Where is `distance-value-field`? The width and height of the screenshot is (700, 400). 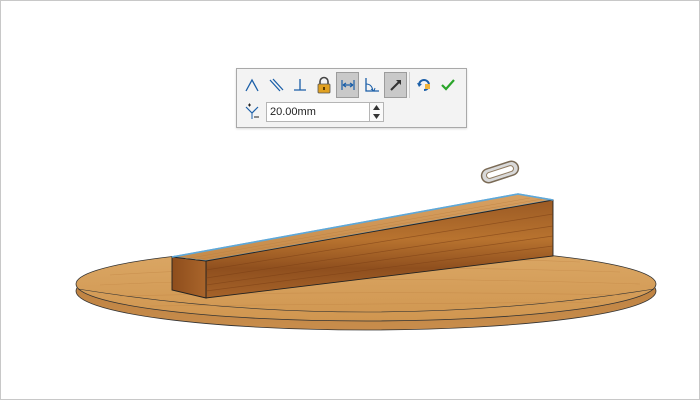 distance-value-field is located at coordinates (318, 112).